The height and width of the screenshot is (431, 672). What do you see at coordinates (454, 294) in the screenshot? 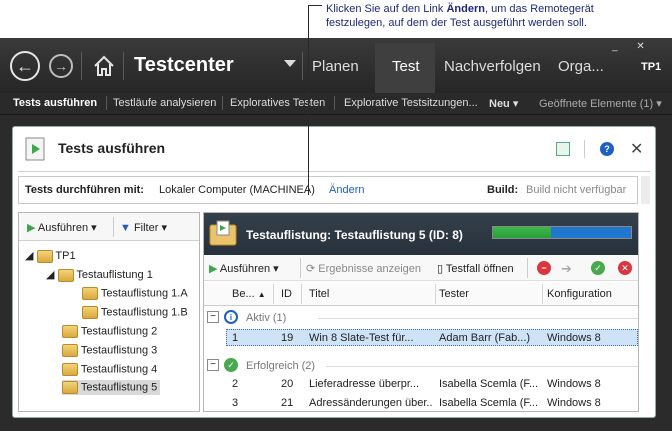
I see `column-header-tester: Tester` at bounding box center [454, 294].